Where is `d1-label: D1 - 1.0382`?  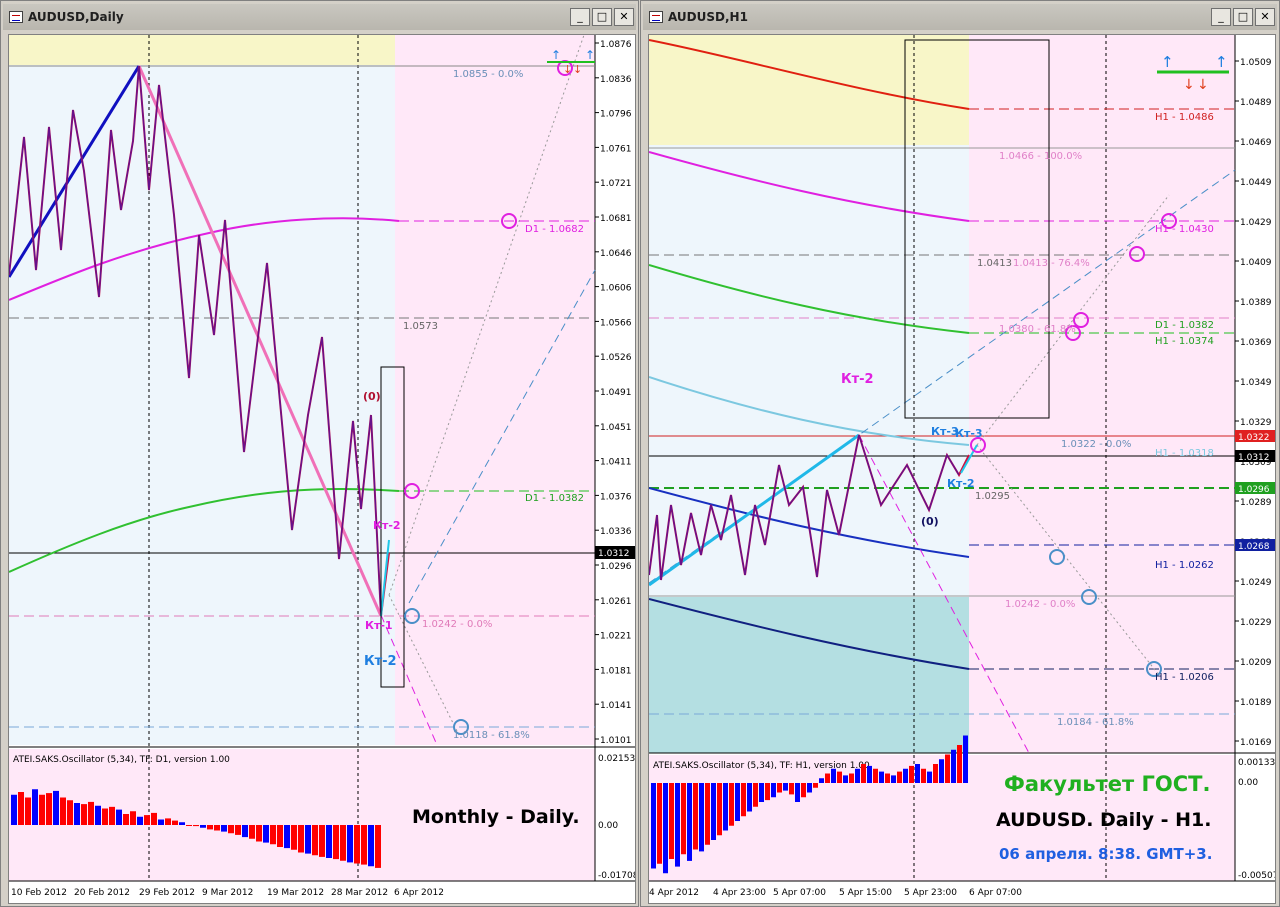 d1-label: D1 - 1.0382 is located at coordinates (1184, 325).